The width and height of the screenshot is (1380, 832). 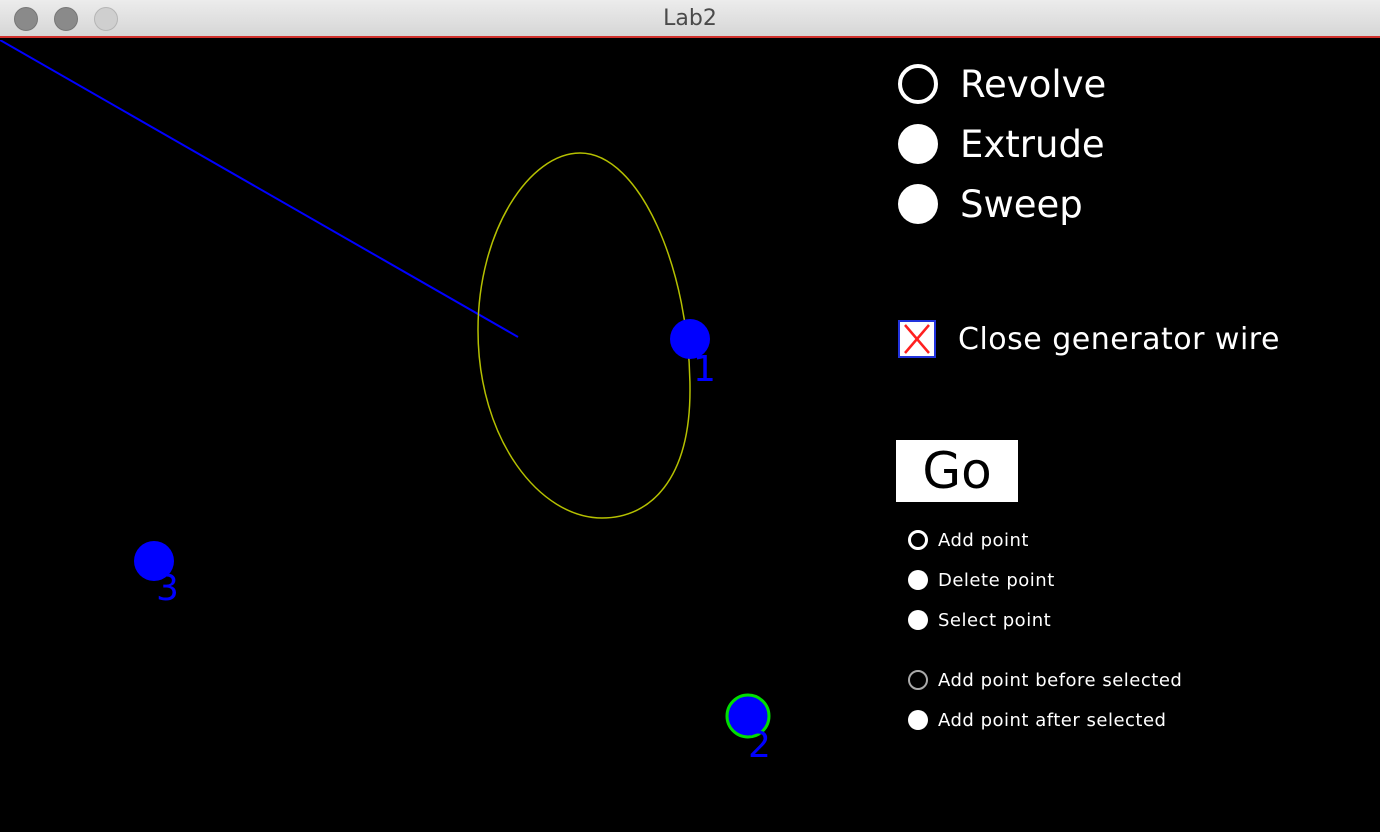 I want to click on checkmark-x-icon, so click(x=917, y=339).